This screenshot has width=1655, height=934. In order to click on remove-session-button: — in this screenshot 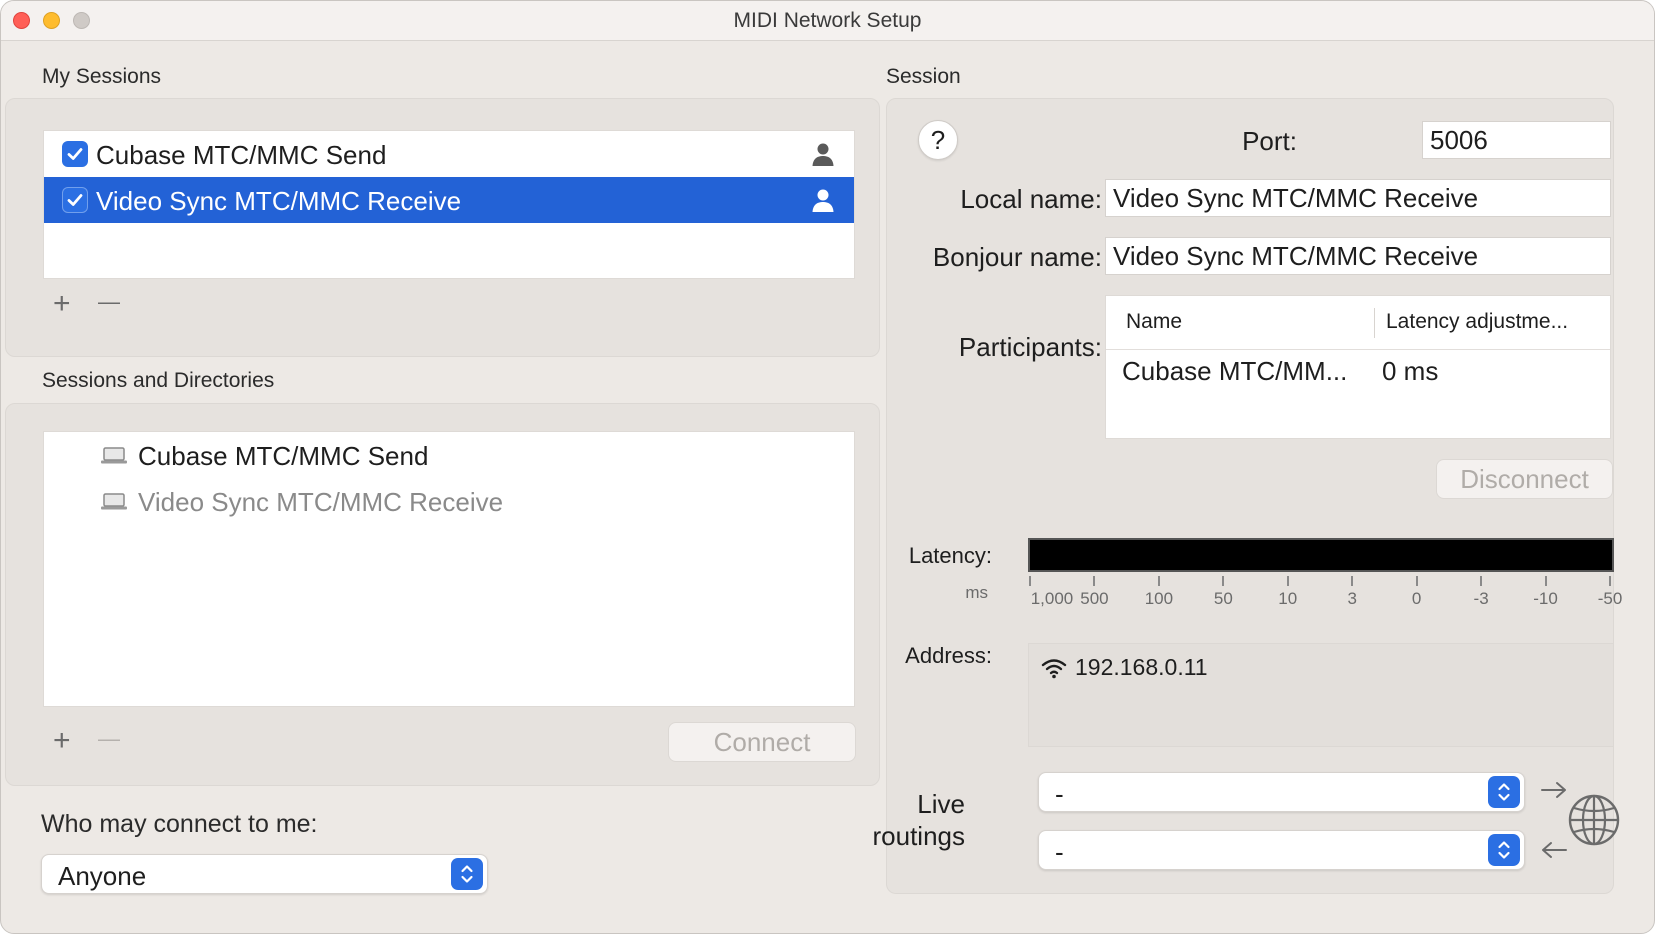, I will do `click(109, 302)`.